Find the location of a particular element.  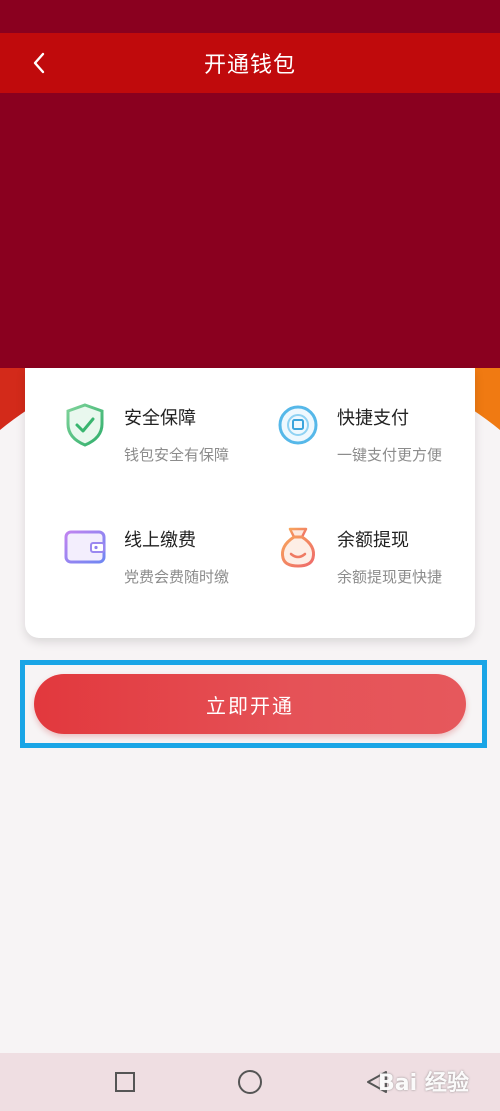

feature-desc: 钱包安全有保障 is located at coordinates (177, 455).